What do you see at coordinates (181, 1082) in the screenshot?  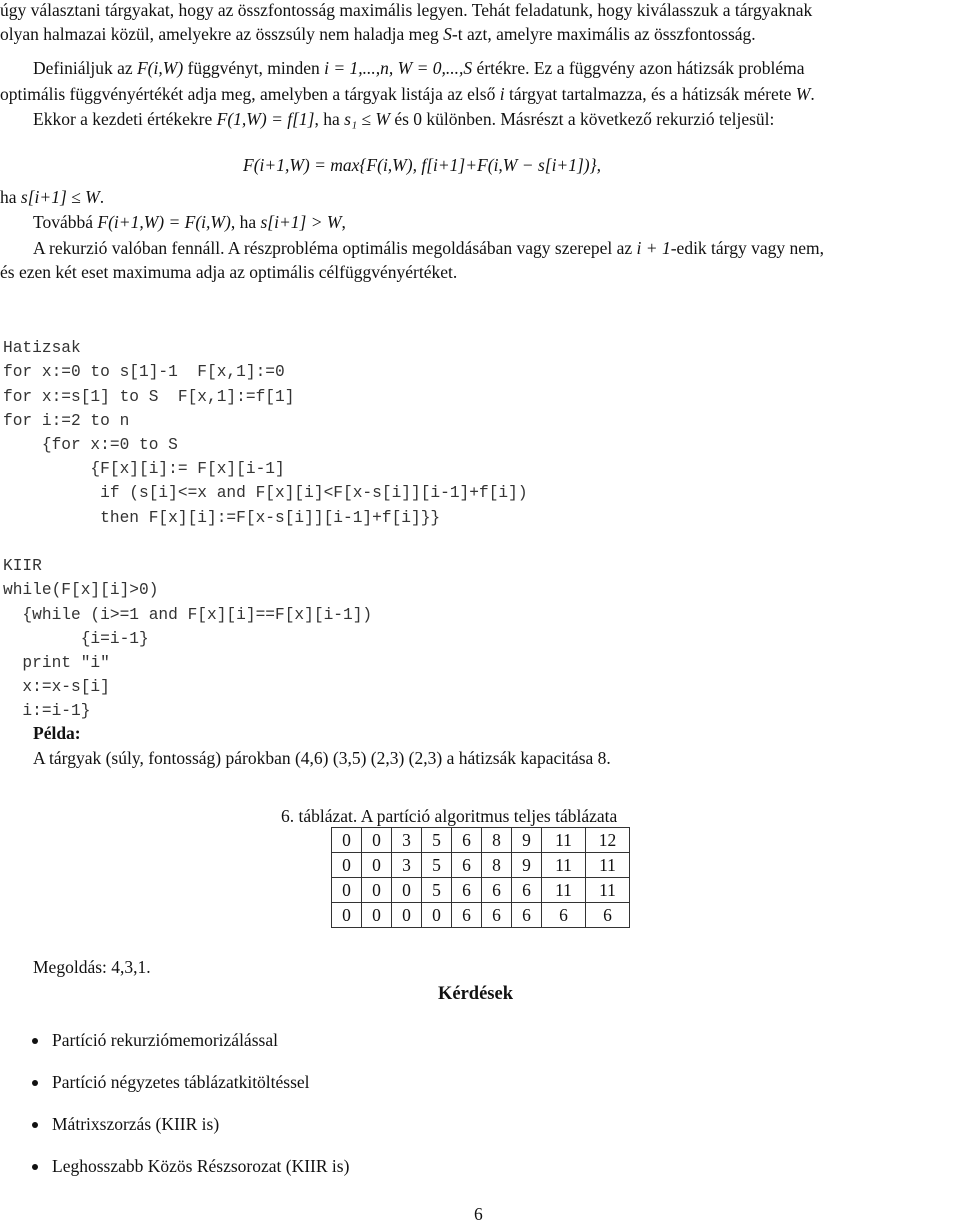 I see `list-item-text: Partíció négyzetes táblázatkitöltéssel` at bounding box center [181, 1082].